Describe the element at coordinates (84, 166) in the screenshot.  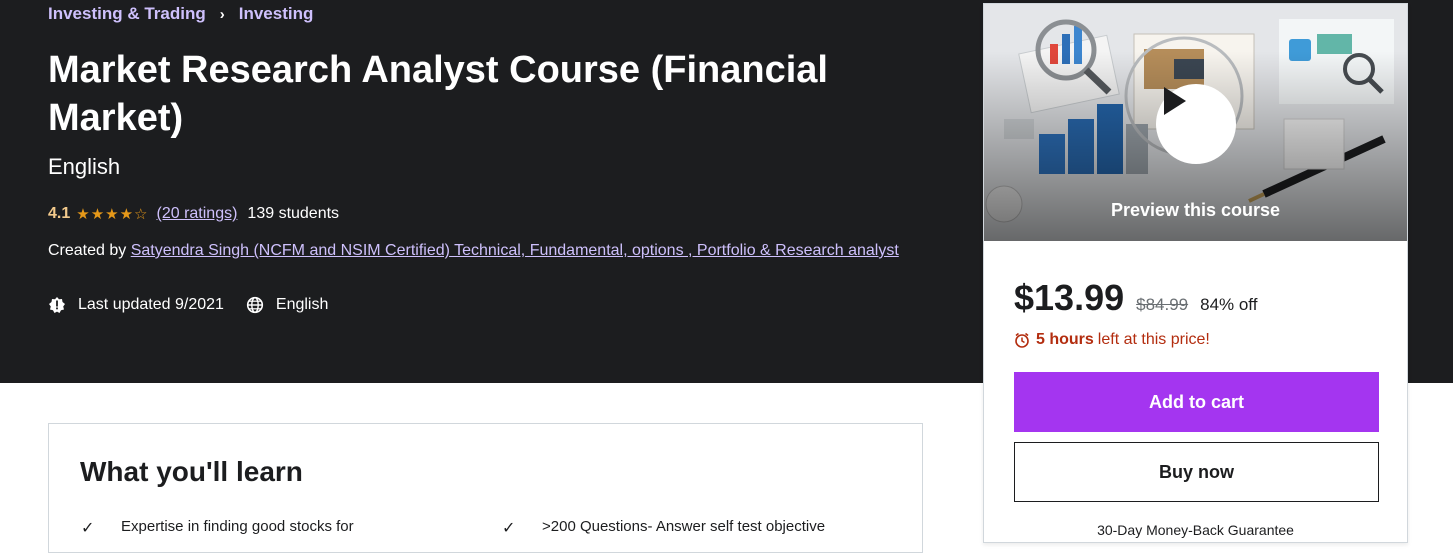
I see `course-subtitle: English` at that location.